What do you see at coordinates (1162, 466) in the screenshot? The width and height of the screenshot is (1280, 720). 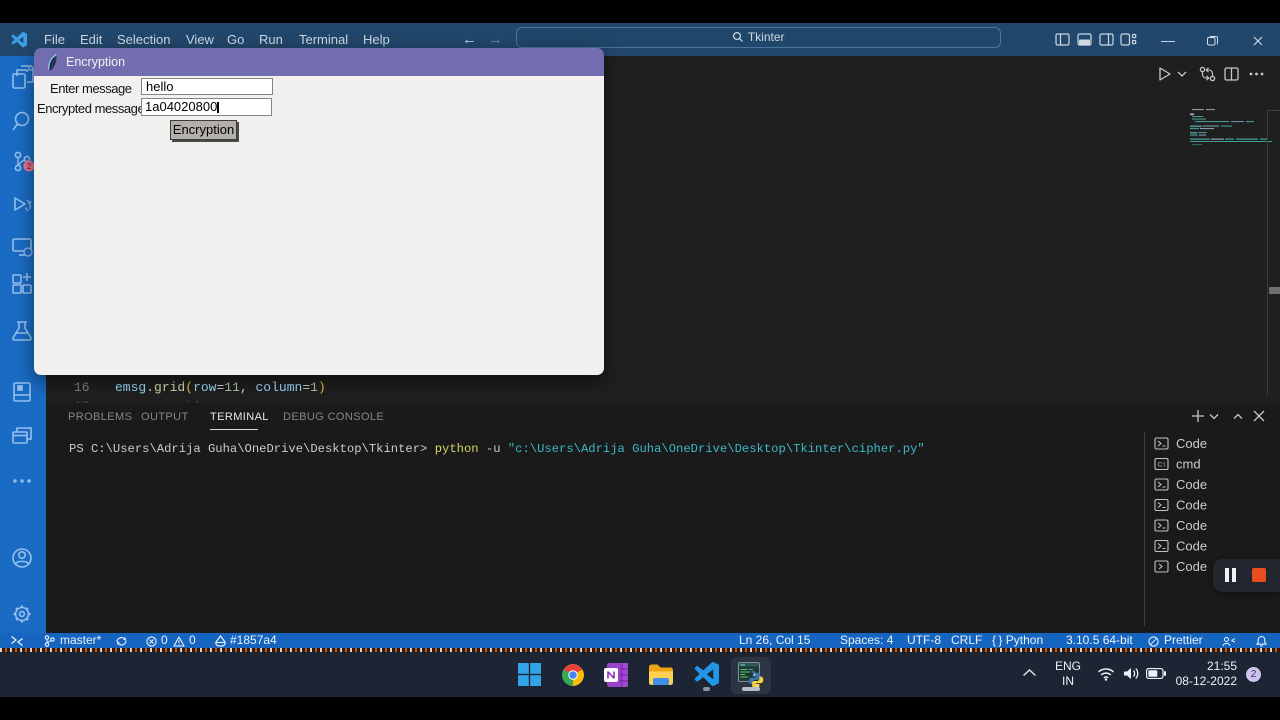 I see `svg-text: C:\` at bounding box center [1162, 466].